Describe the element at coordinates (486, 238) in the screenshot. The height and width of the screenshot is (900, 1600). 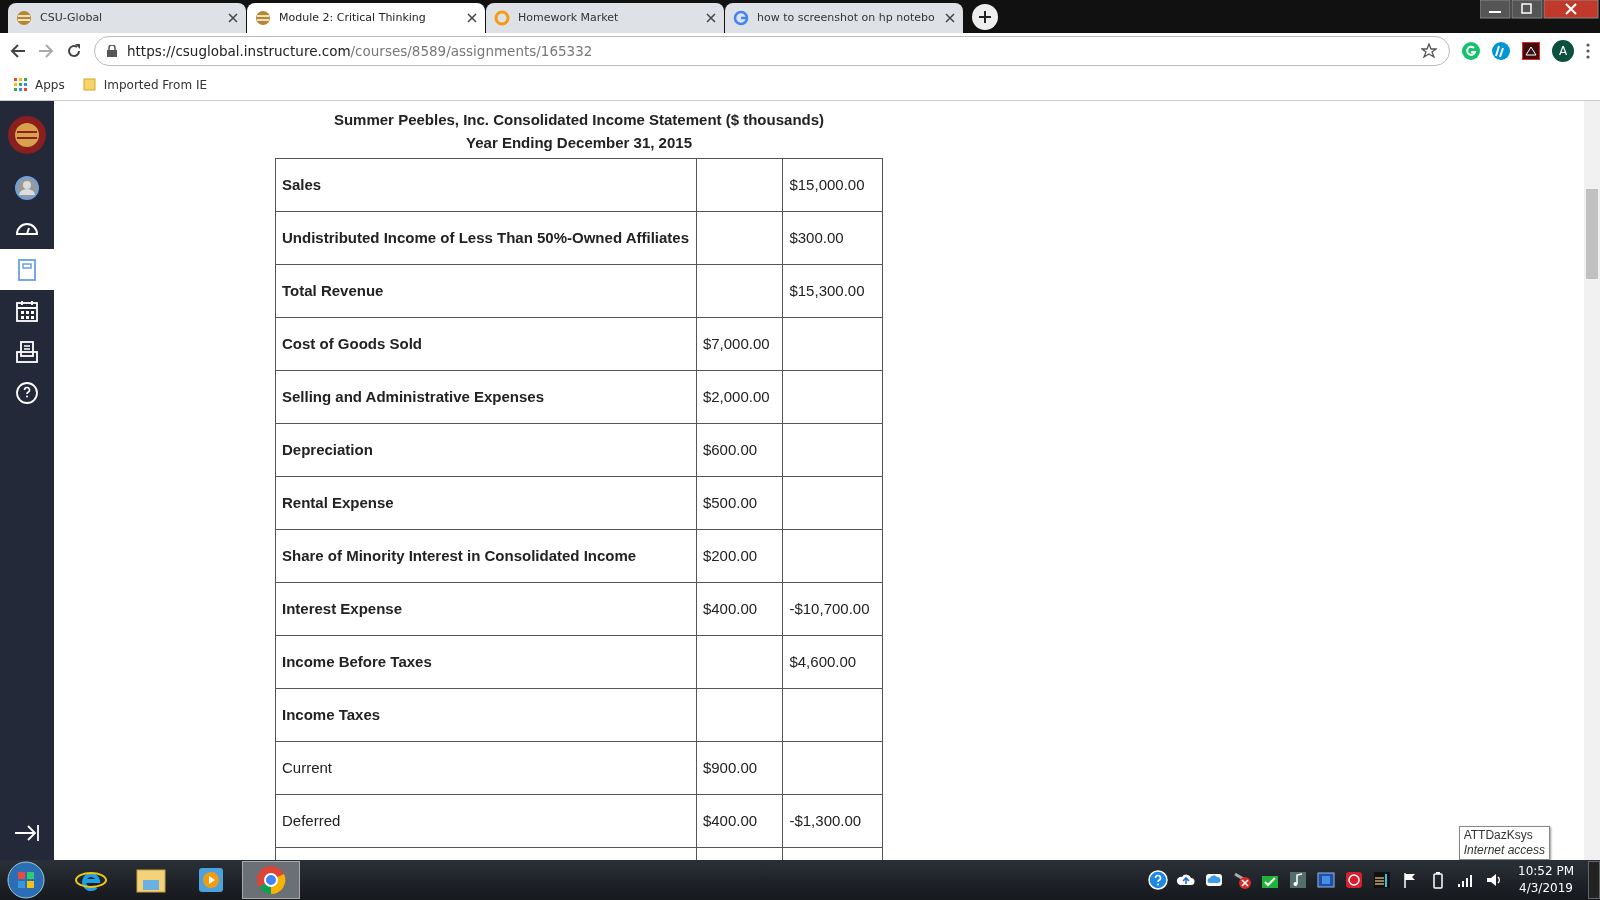
I see `table-cell: Undistributed Income of Less Than 50%-Owned Affiliates` at that location.